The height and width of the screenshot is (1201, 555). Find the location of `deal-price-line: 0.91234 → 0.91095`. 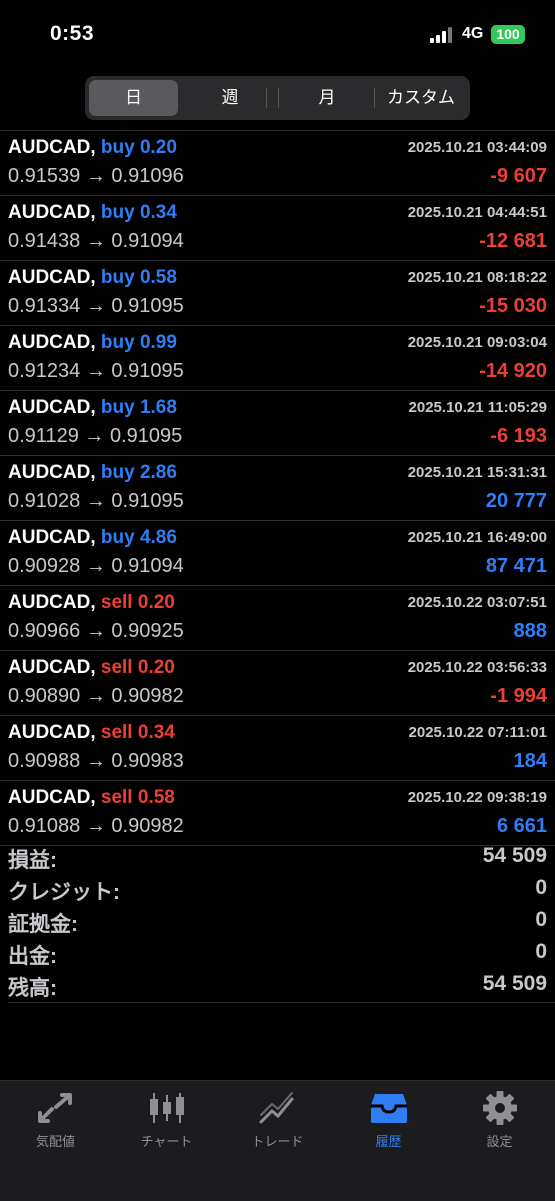

deal-price-line: 0.91234 → 0.91095 is located at coordinates (96, 371).